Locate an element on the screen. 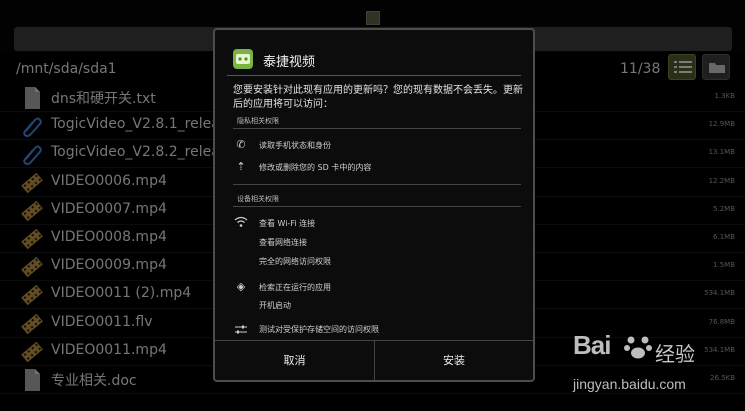  dialog-header: 泰捷视频 is located at coordinates (374, 53).